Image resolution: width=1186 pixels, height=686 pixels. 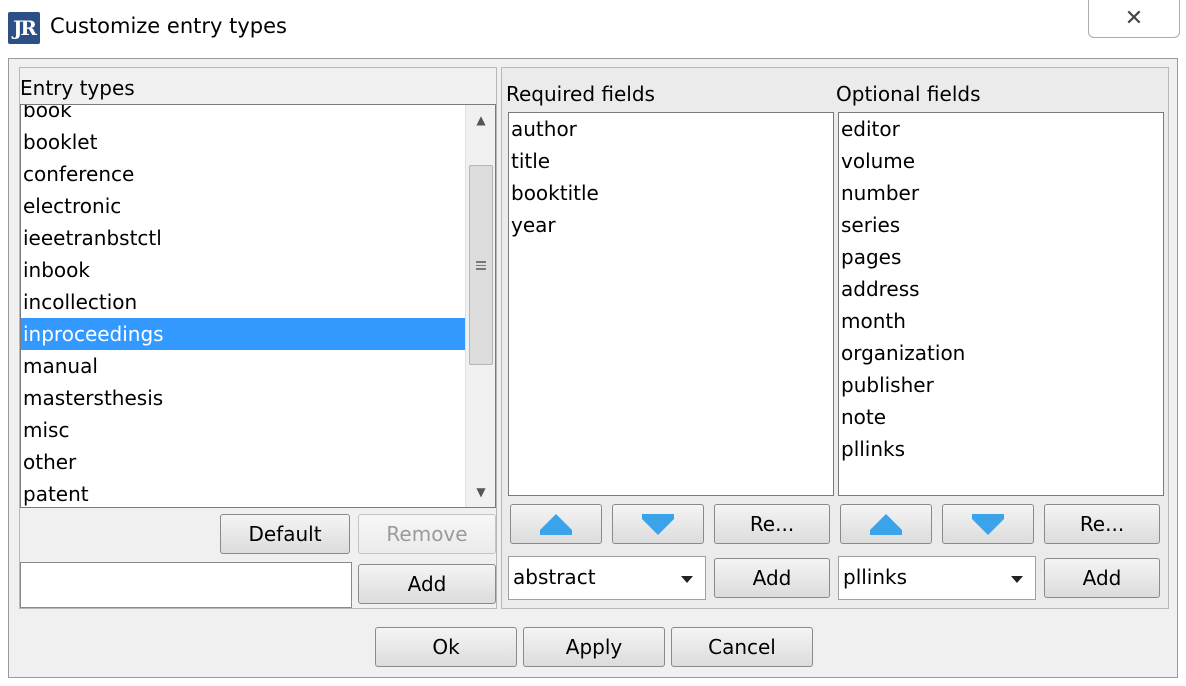 What do you see at coordinates (243, 398) in the screenshot?
I see `entry-type-item: mastersthesis` at bounding box center [243, 398].